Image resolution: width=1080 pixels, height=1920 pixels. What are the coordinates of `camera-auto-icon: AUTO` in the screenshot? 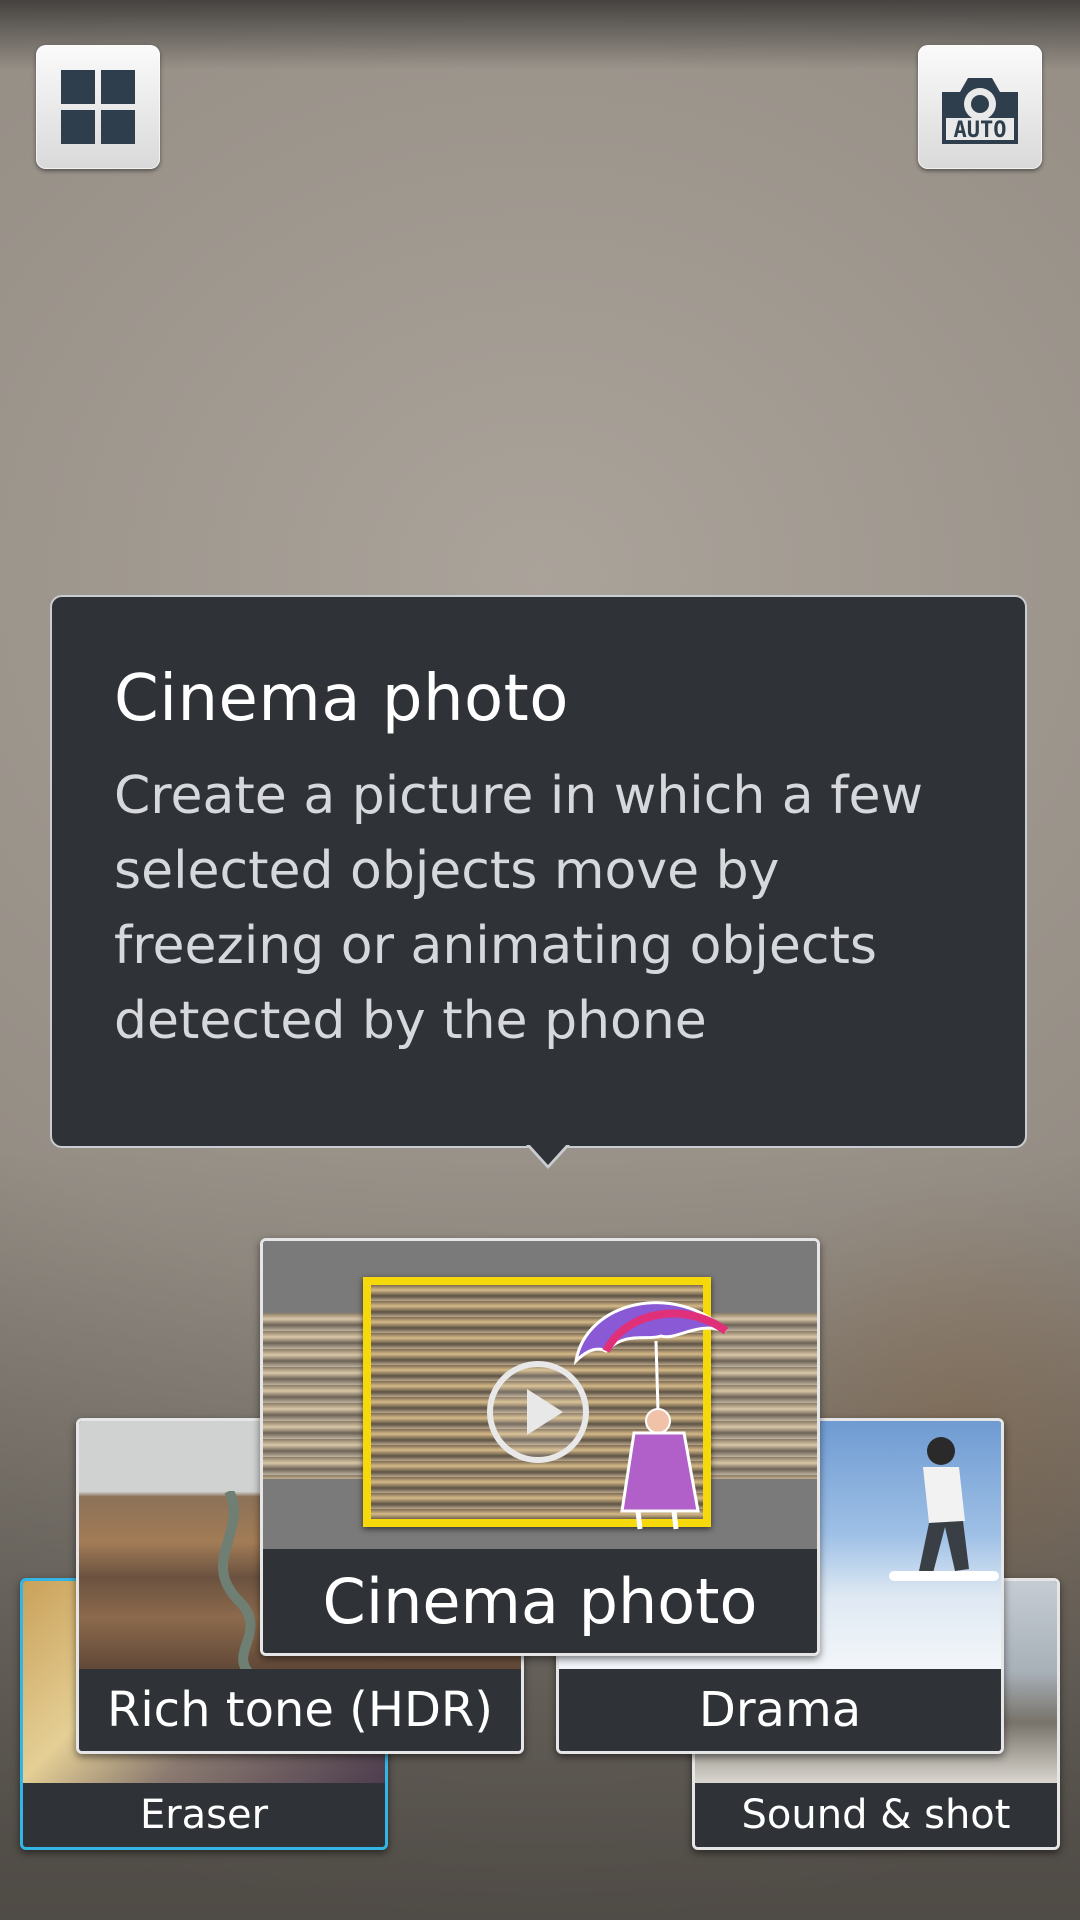 It's located at (980, 111).